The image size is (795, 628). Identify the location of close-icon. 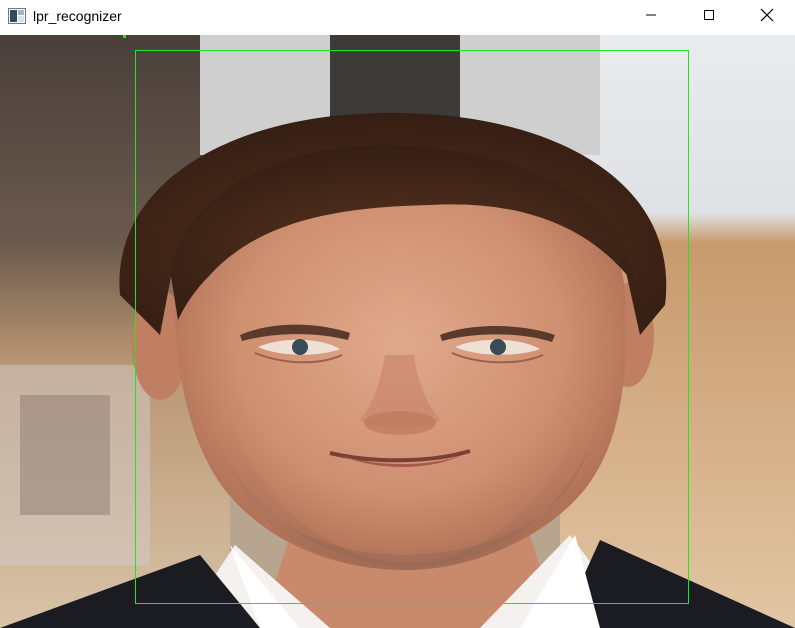
(767, 17).